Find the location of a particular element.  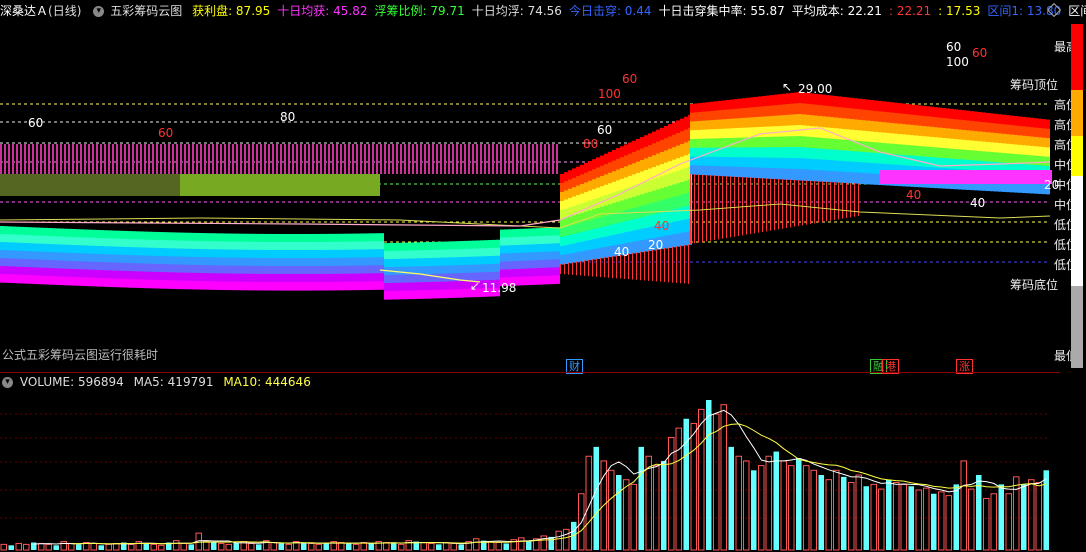

indicator-name: 五彩筹码云图 is located at coordinates (146, 11).